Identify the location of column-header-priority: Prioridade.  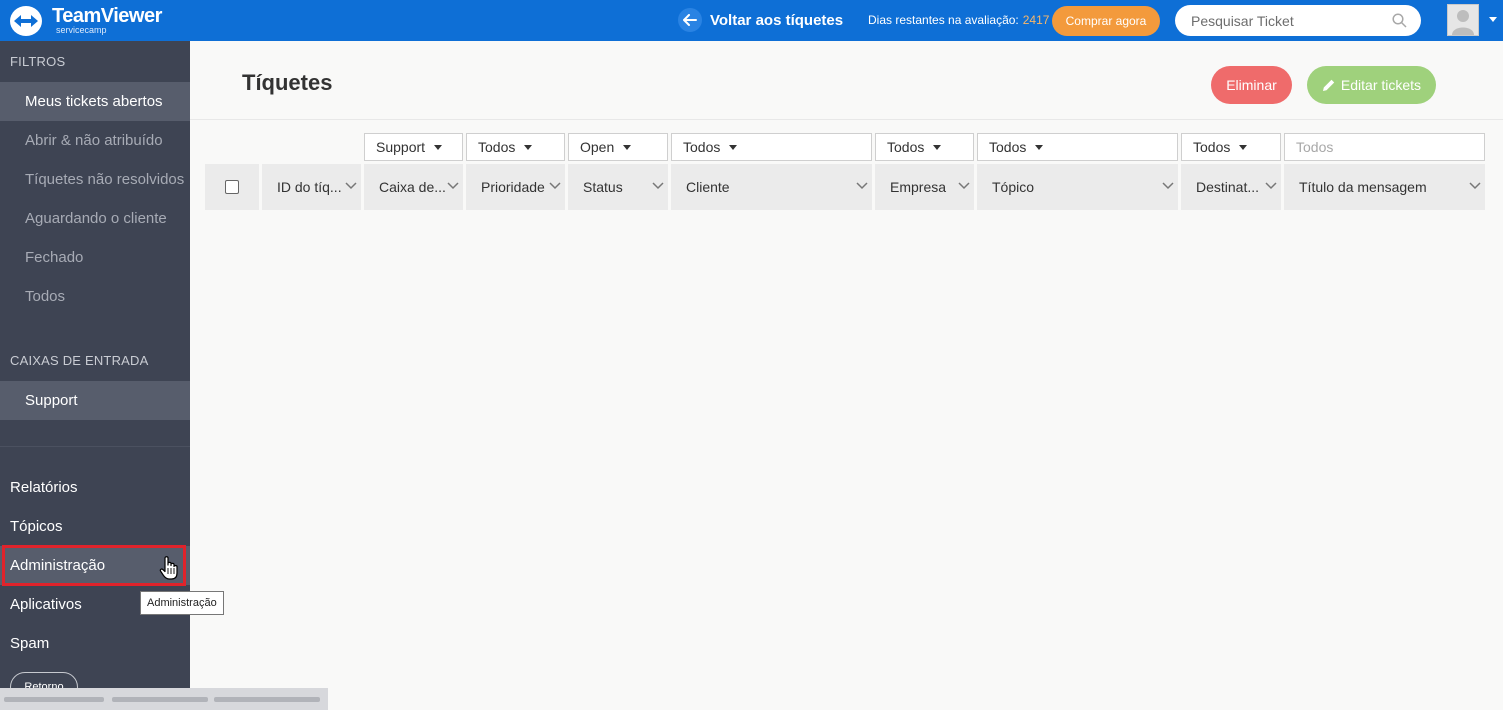
(515, 187).